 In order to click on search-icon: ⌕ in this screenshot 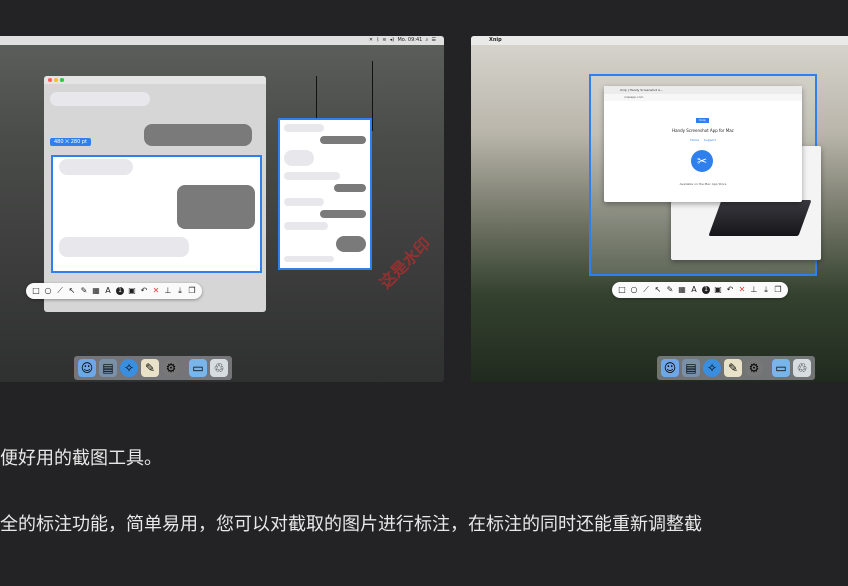, I will do `click(427, 40)`.